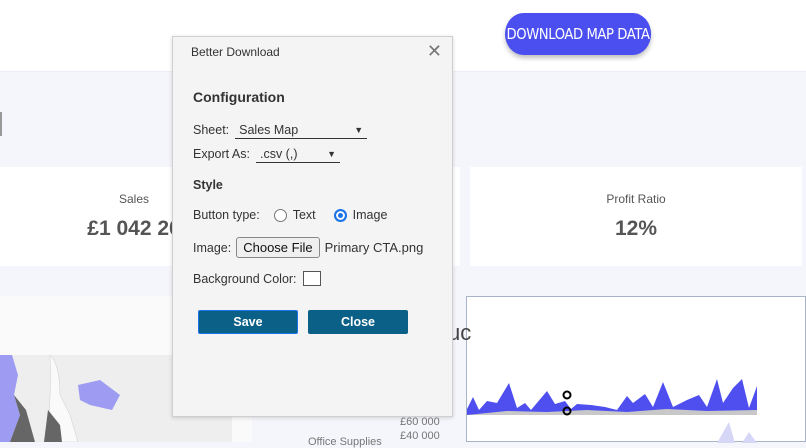  Describe the element at coordinates (301, 130) in the screenshot. I see `sheet-select: Sales Map ▼` at that location.